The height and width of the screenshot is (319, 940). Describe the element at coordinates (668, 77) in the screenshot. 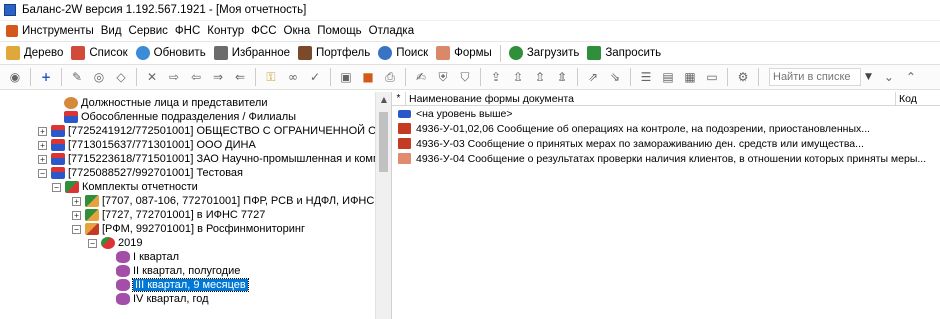

I see `archive-icon: ▤` at that location.